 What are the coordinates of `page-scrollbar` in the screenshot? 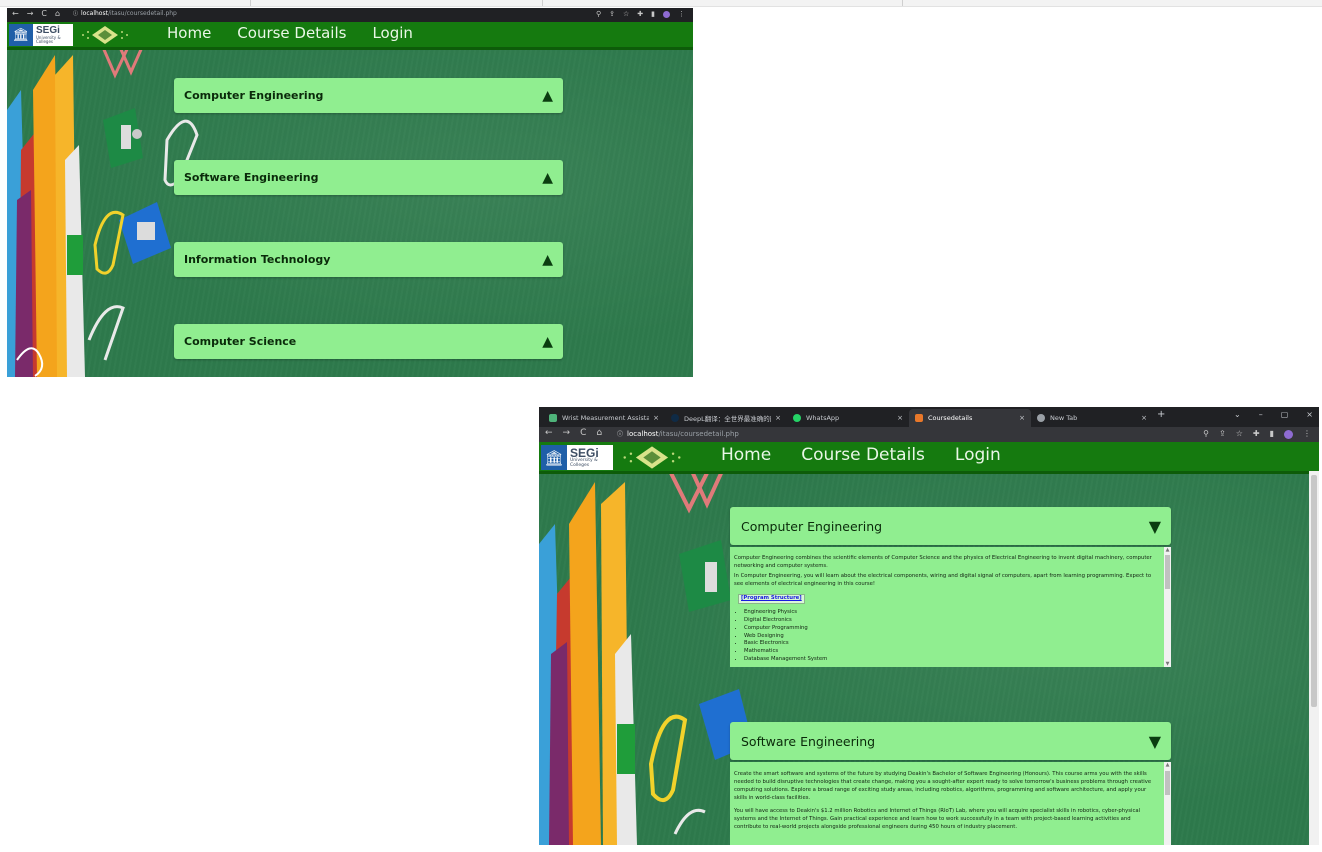 It's located at (1314, 658).